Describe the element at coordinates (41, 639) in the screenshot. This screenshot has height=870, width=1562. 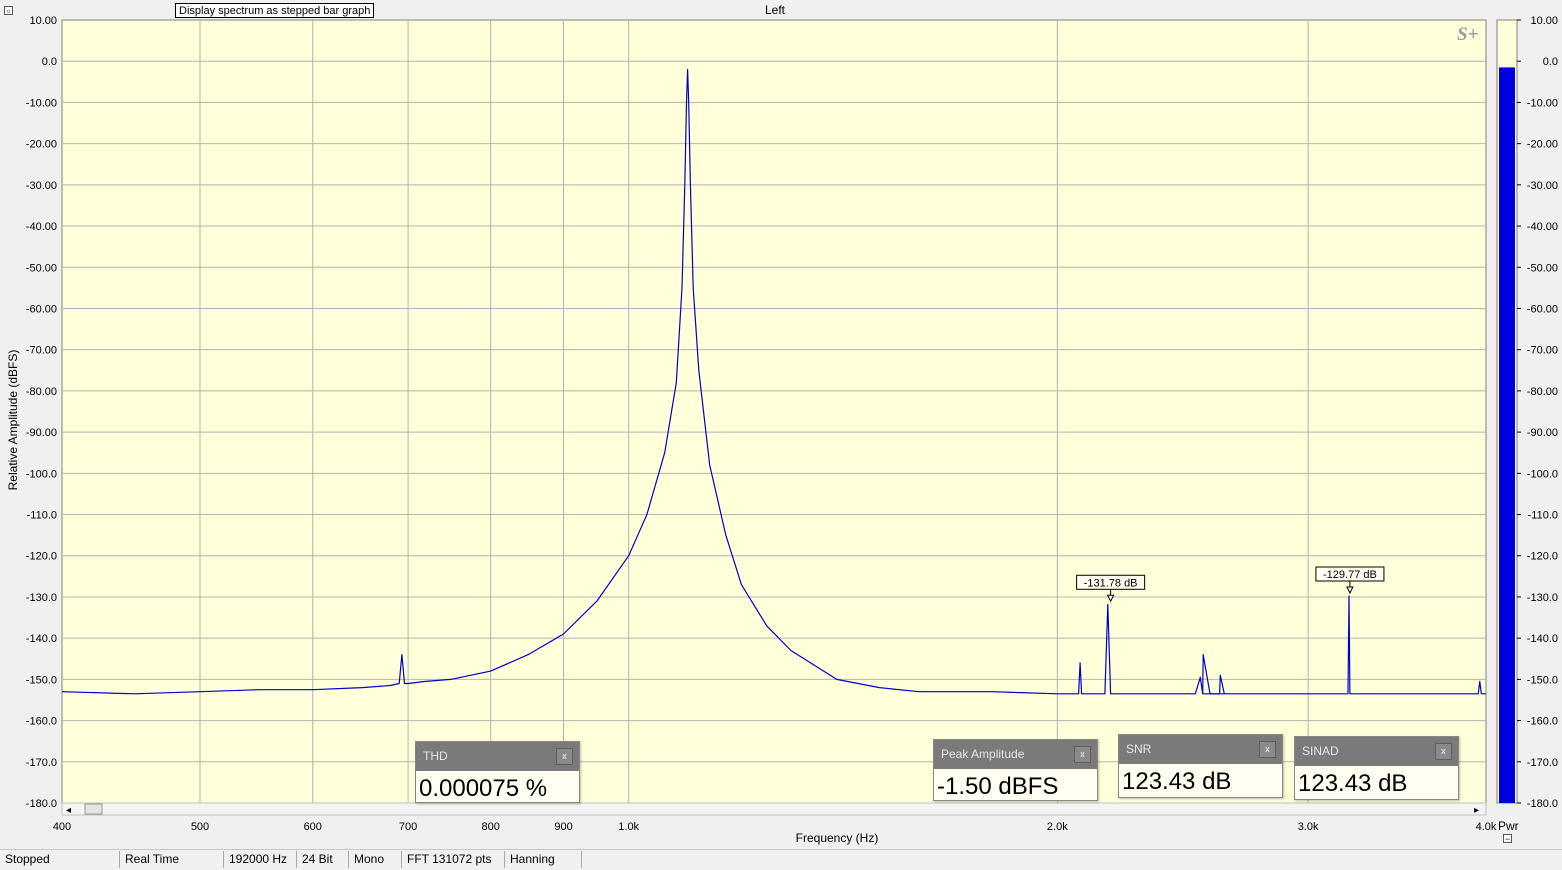
I see `y-tick-label: -140.0` at that location.